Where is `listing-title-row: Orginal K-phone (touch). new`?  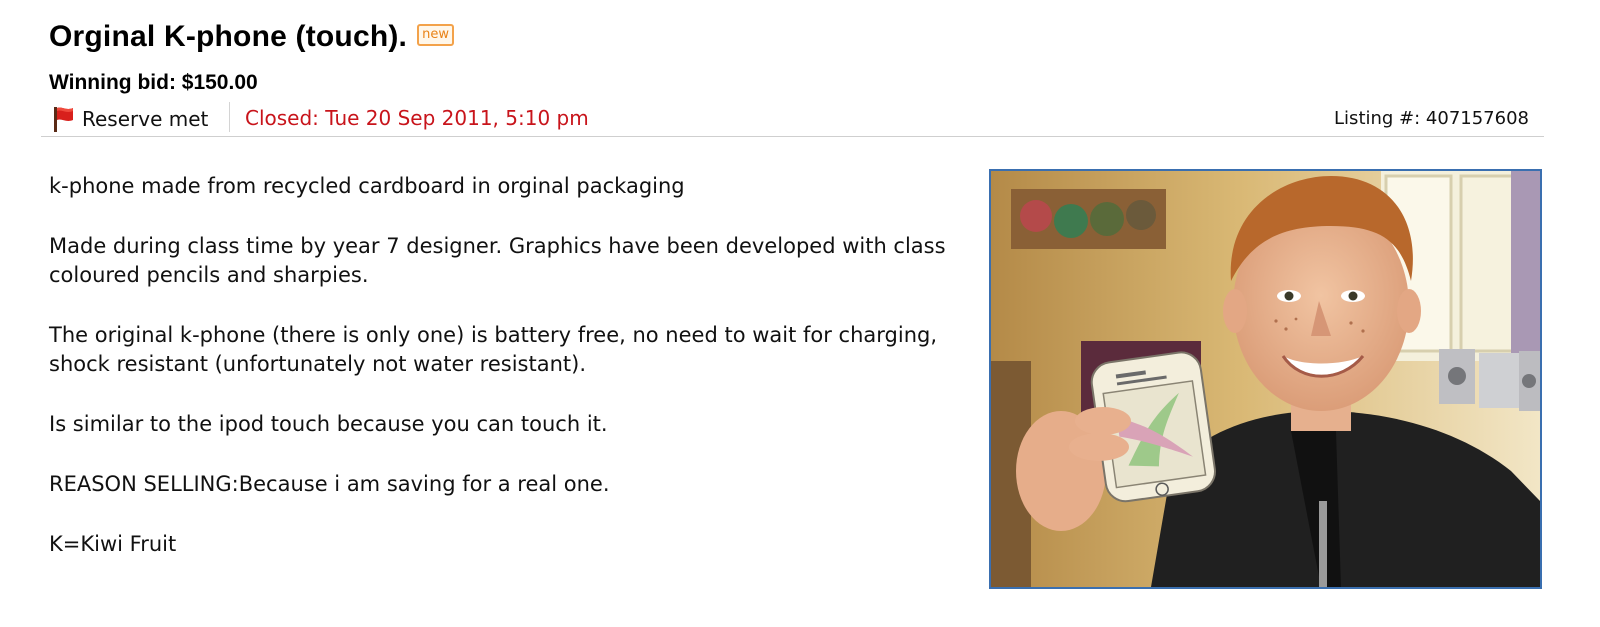
listing-title-row: Orginal K-phone (touch). new is located at coordinates (251, 37).